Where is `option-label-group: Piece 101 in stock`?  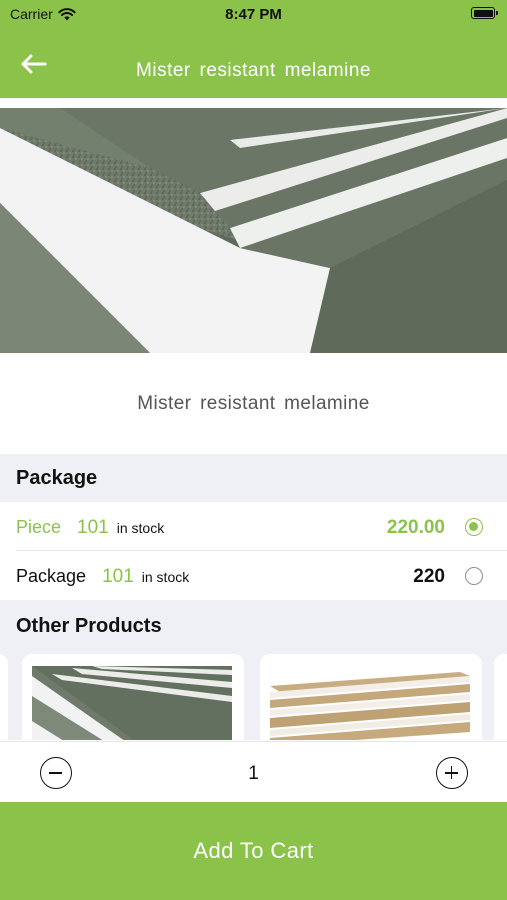
option-label-group: Piece 101 in stock is located at coordinates (90, 528).